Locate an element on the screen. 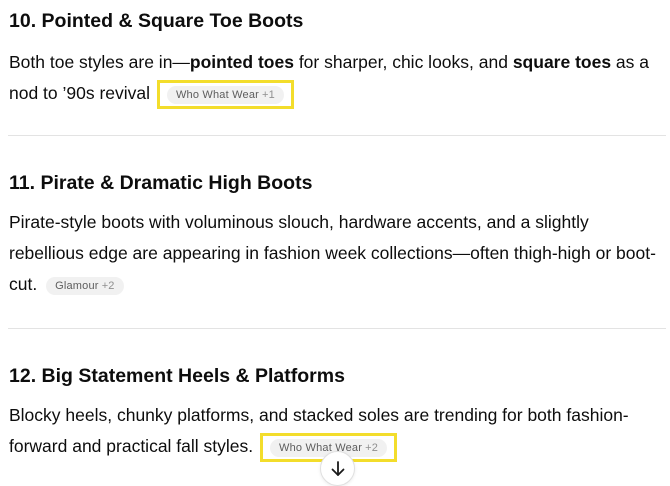  arrow-down-icon is located at coordinates (337, 468).